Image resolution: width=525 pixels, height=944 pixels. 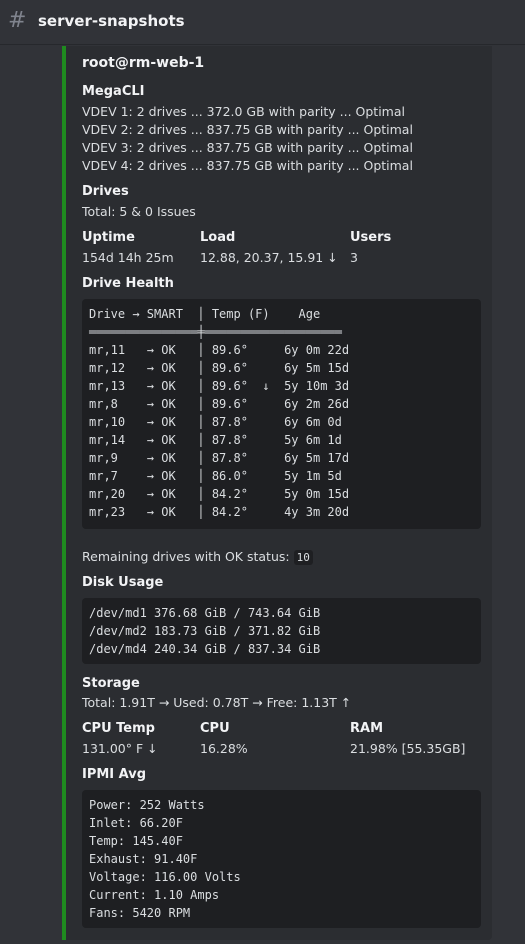 I want to click on hashtag-icon: #, so click(x=17, y=20).